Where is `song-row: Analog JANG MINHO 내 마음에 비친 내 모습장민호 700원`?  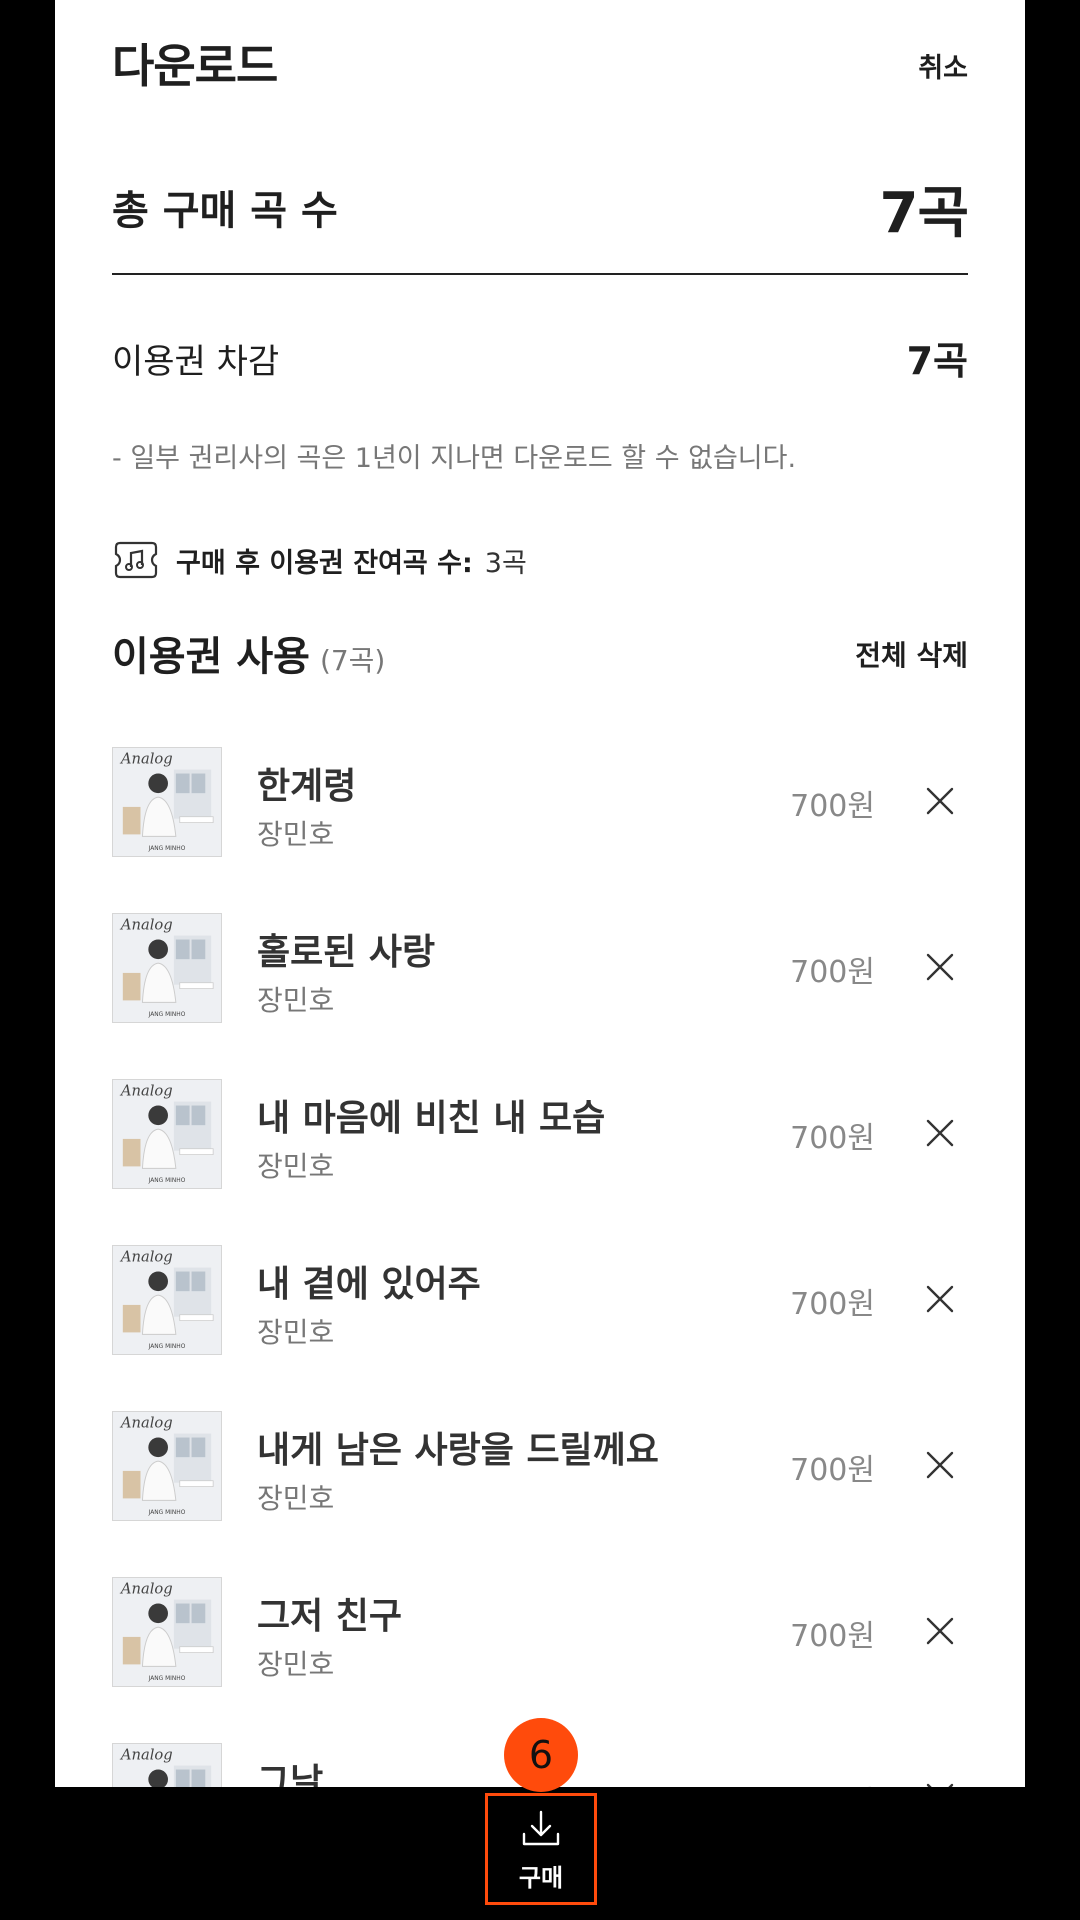 song-row: Analog JANG MINHO 내 마음에 비친 내 모습장민호 700원 is located at coordinates (540, 1134).